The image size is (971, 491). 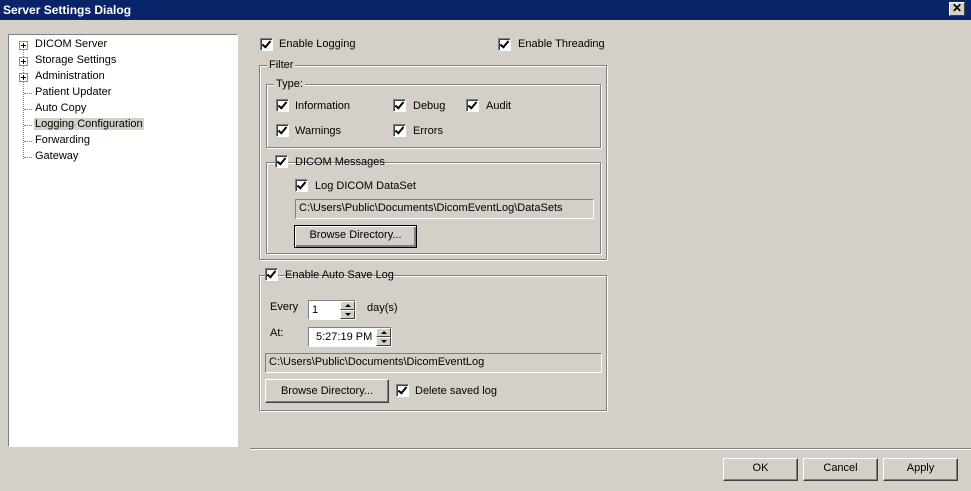 I want to click on tree-item-label: DICOM Server, so click(x=71, y=44).